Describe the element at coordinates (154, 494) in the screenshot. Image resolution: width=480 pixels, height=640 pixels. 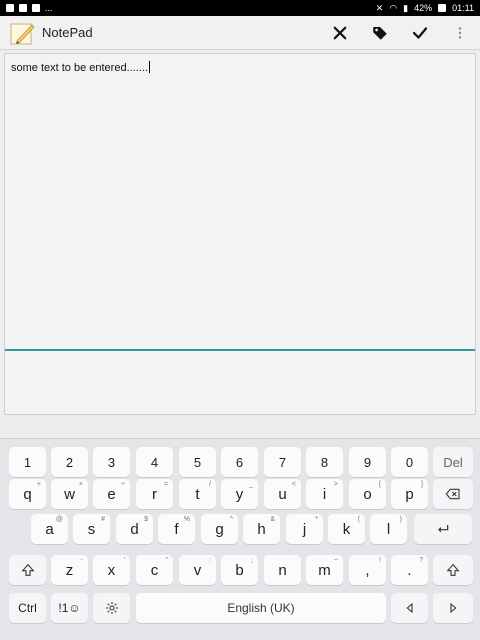
I see `key-r: r =` at that location.